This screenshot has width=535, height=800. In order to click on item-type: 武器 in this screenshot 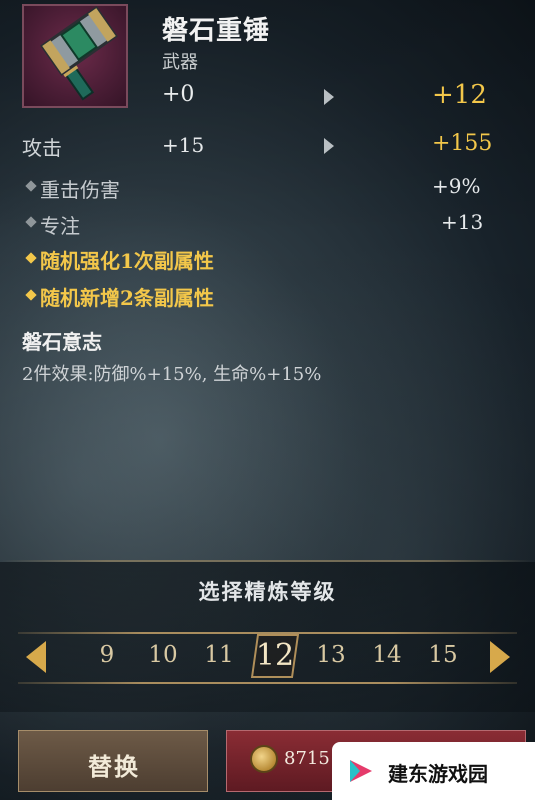, I will do `click(180, 62)`.